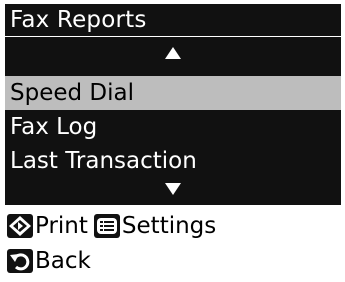 This screenshot has height=282, width=345. What do you see at coordinates (20, 226) in the screenshot?
I see `start-diamond-icon` at bounding box center [20, 226].